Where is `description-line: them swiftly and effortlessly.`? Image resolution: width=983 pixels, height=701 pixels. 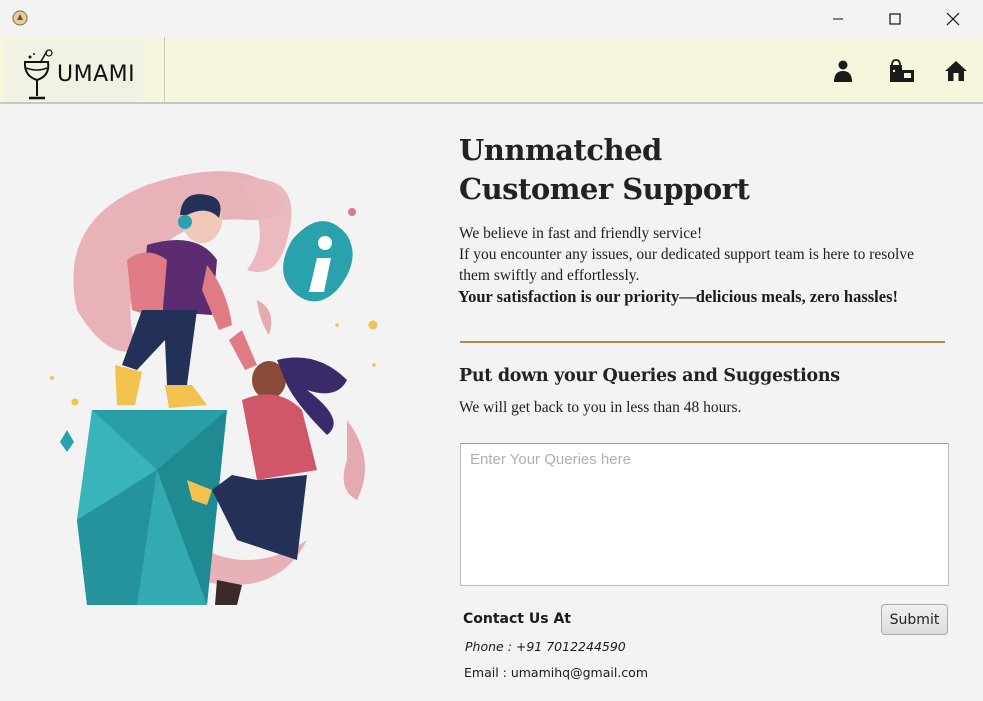
description-line: them swiftly and effortlessly. is located at coordinates (549, 275).